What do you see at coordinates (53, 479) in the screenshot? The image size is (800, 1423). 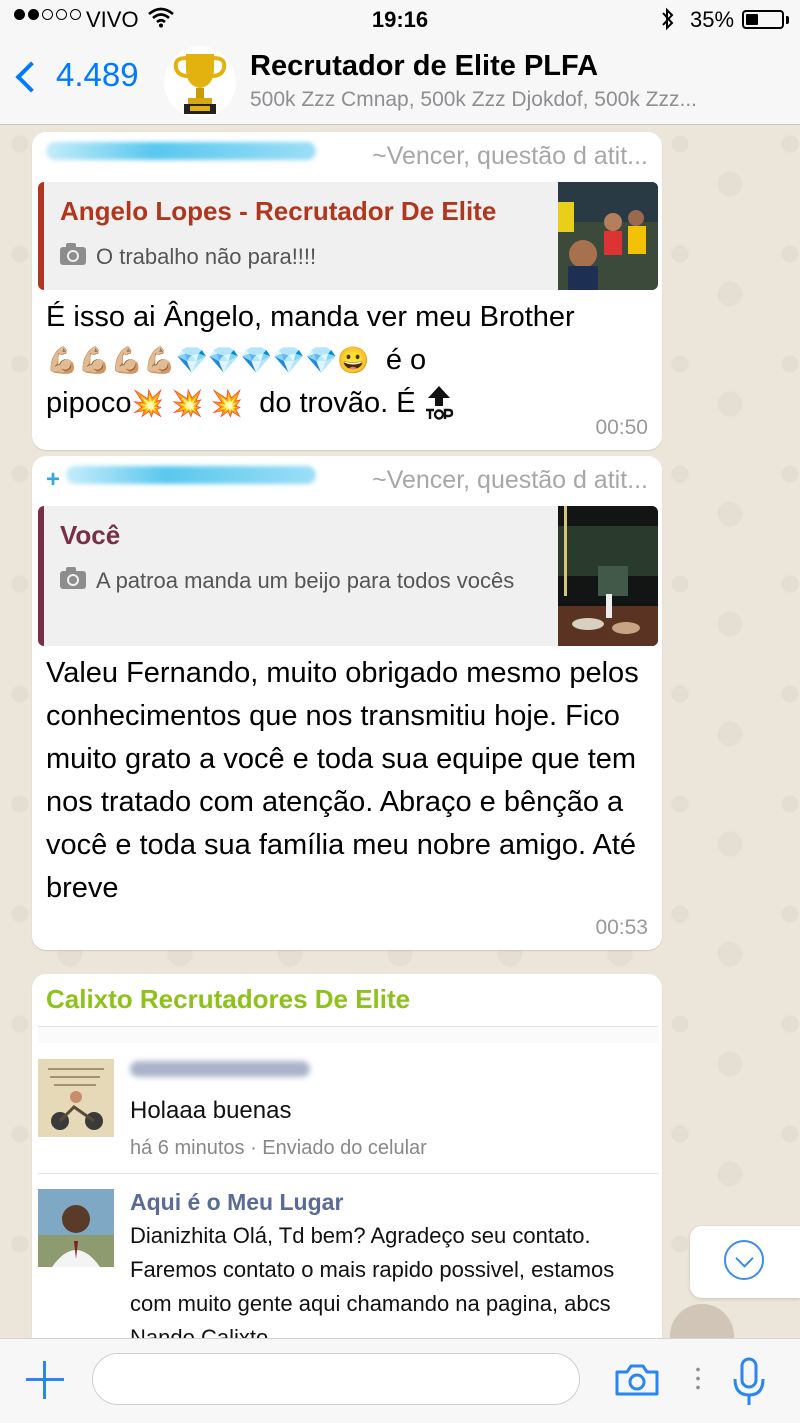 I see `plus-prefix: +` at bounding box center [53, 479].